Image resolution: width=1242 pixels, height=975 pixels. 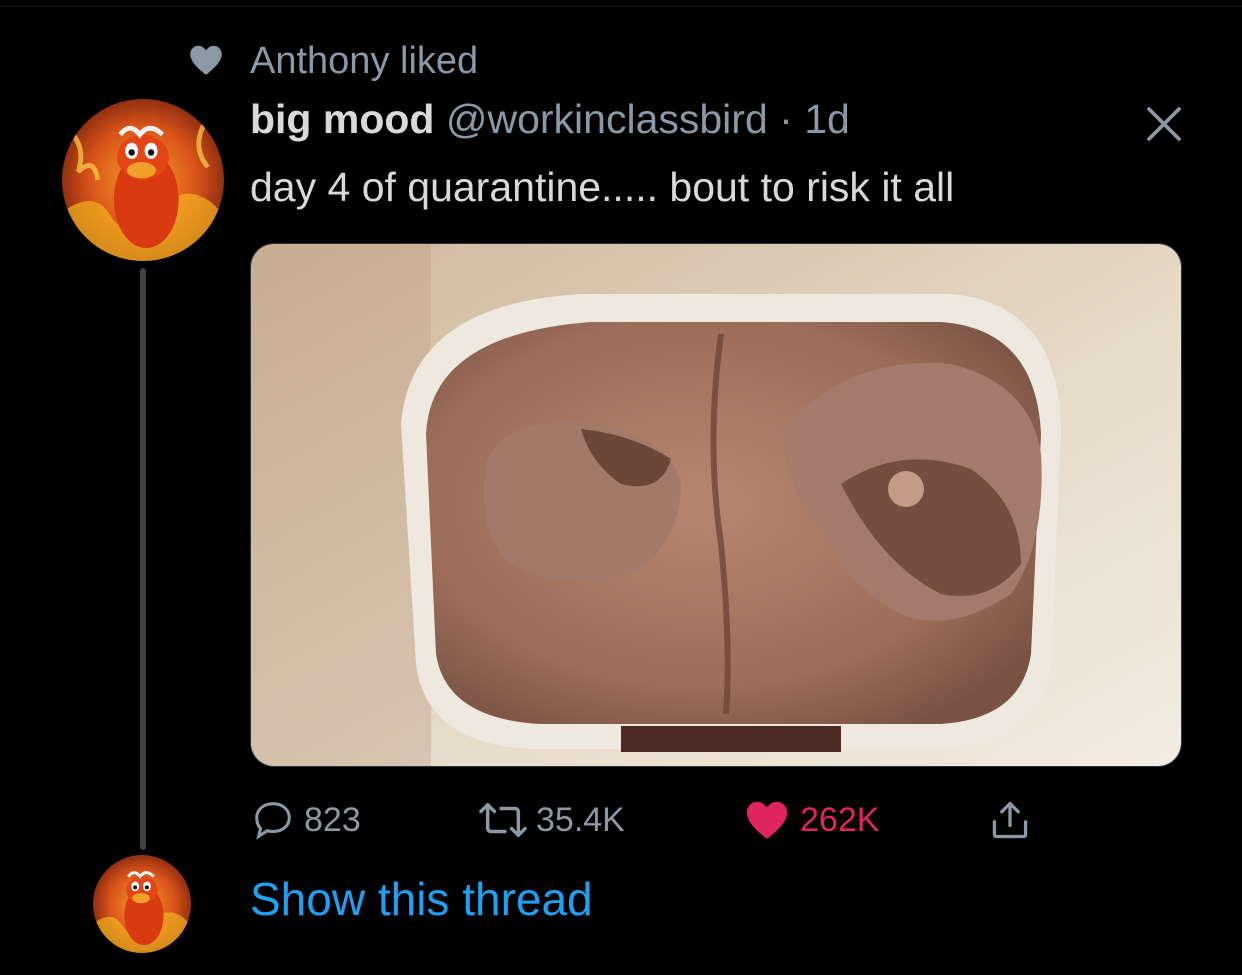 I want to click on share-button, so click(x=1010, y=820).